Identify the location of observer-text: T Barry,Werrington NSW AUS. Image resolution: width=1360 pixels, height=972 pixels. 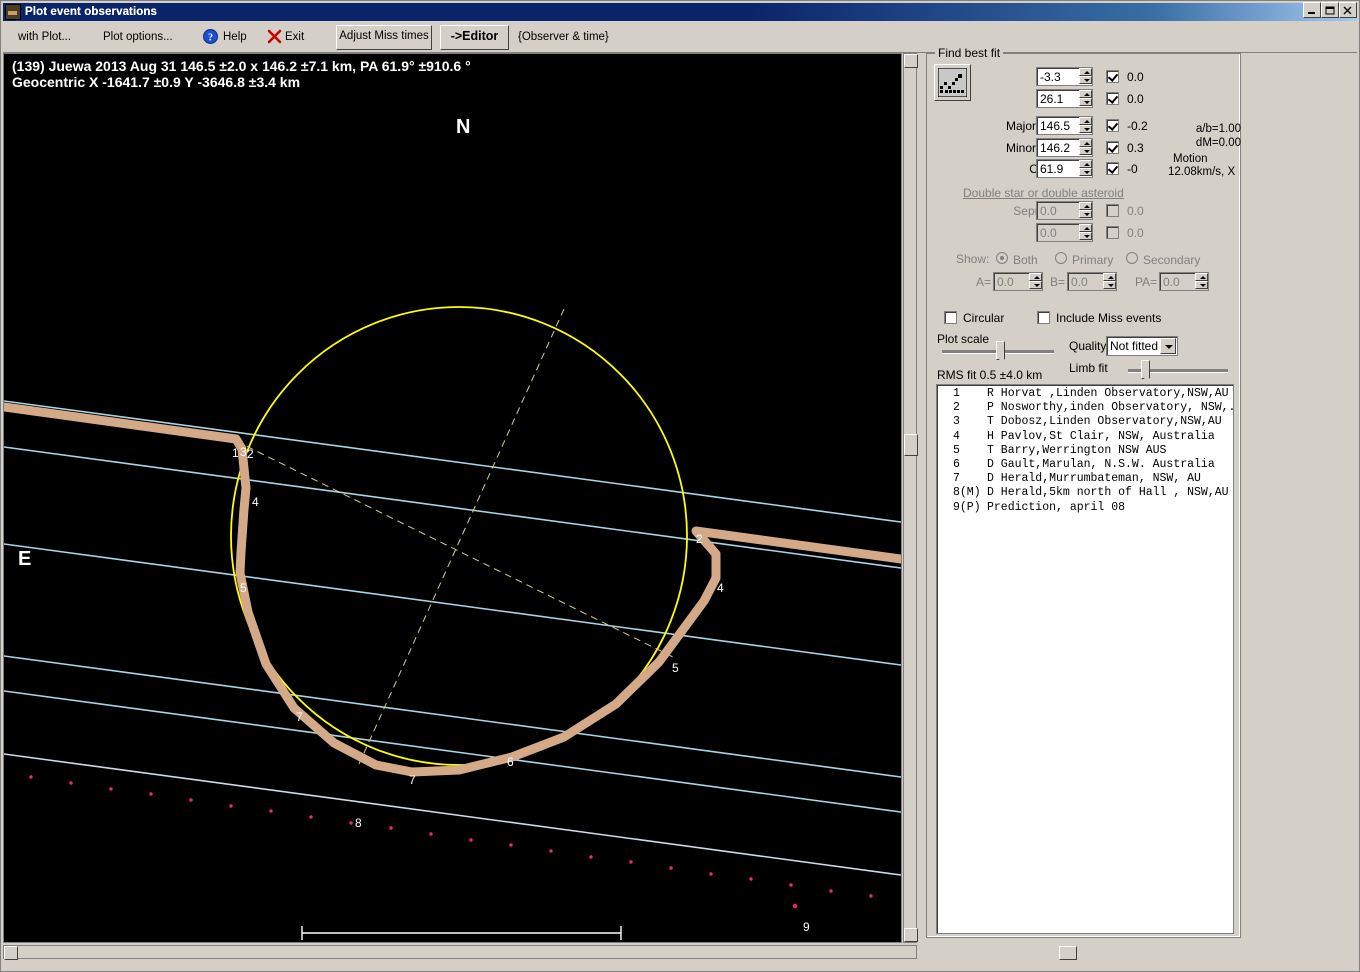
(1077, 450).